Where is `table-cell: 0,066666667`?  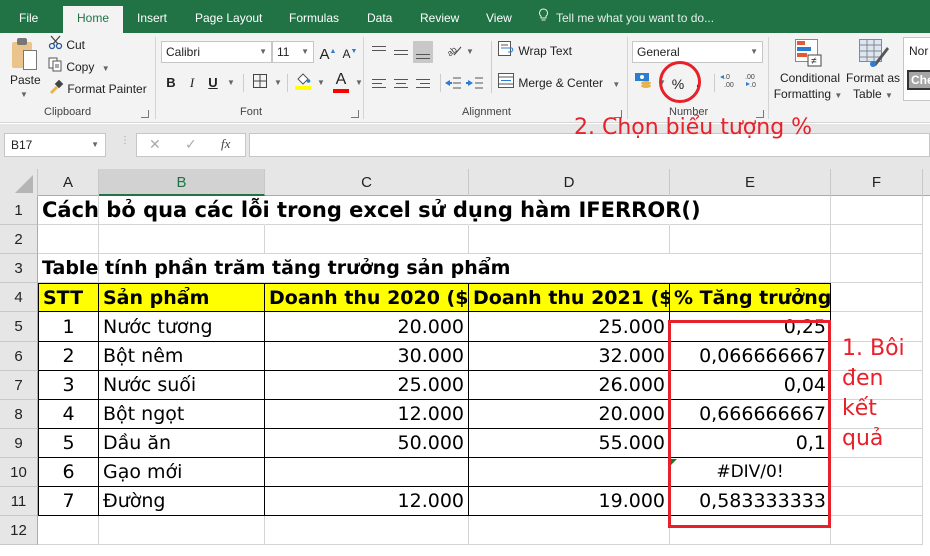 table-cell: 0,066666667 is located at coordinates (750, 356).